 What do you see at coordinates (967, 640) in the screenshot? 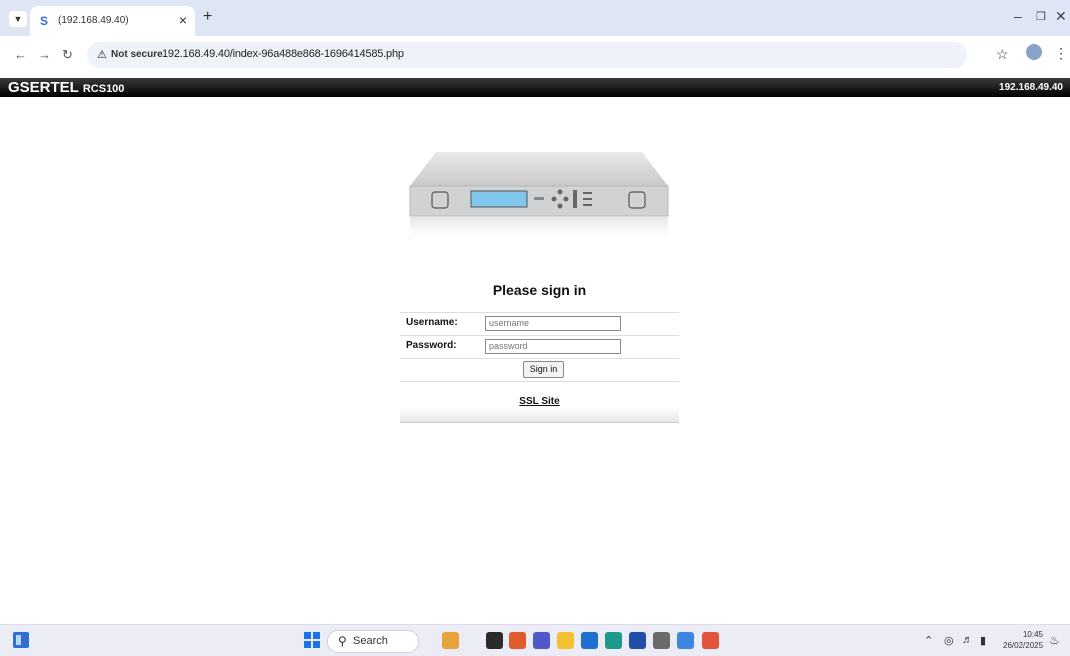
I see `volume-icon: ♬` at bounding box center [967, 640].